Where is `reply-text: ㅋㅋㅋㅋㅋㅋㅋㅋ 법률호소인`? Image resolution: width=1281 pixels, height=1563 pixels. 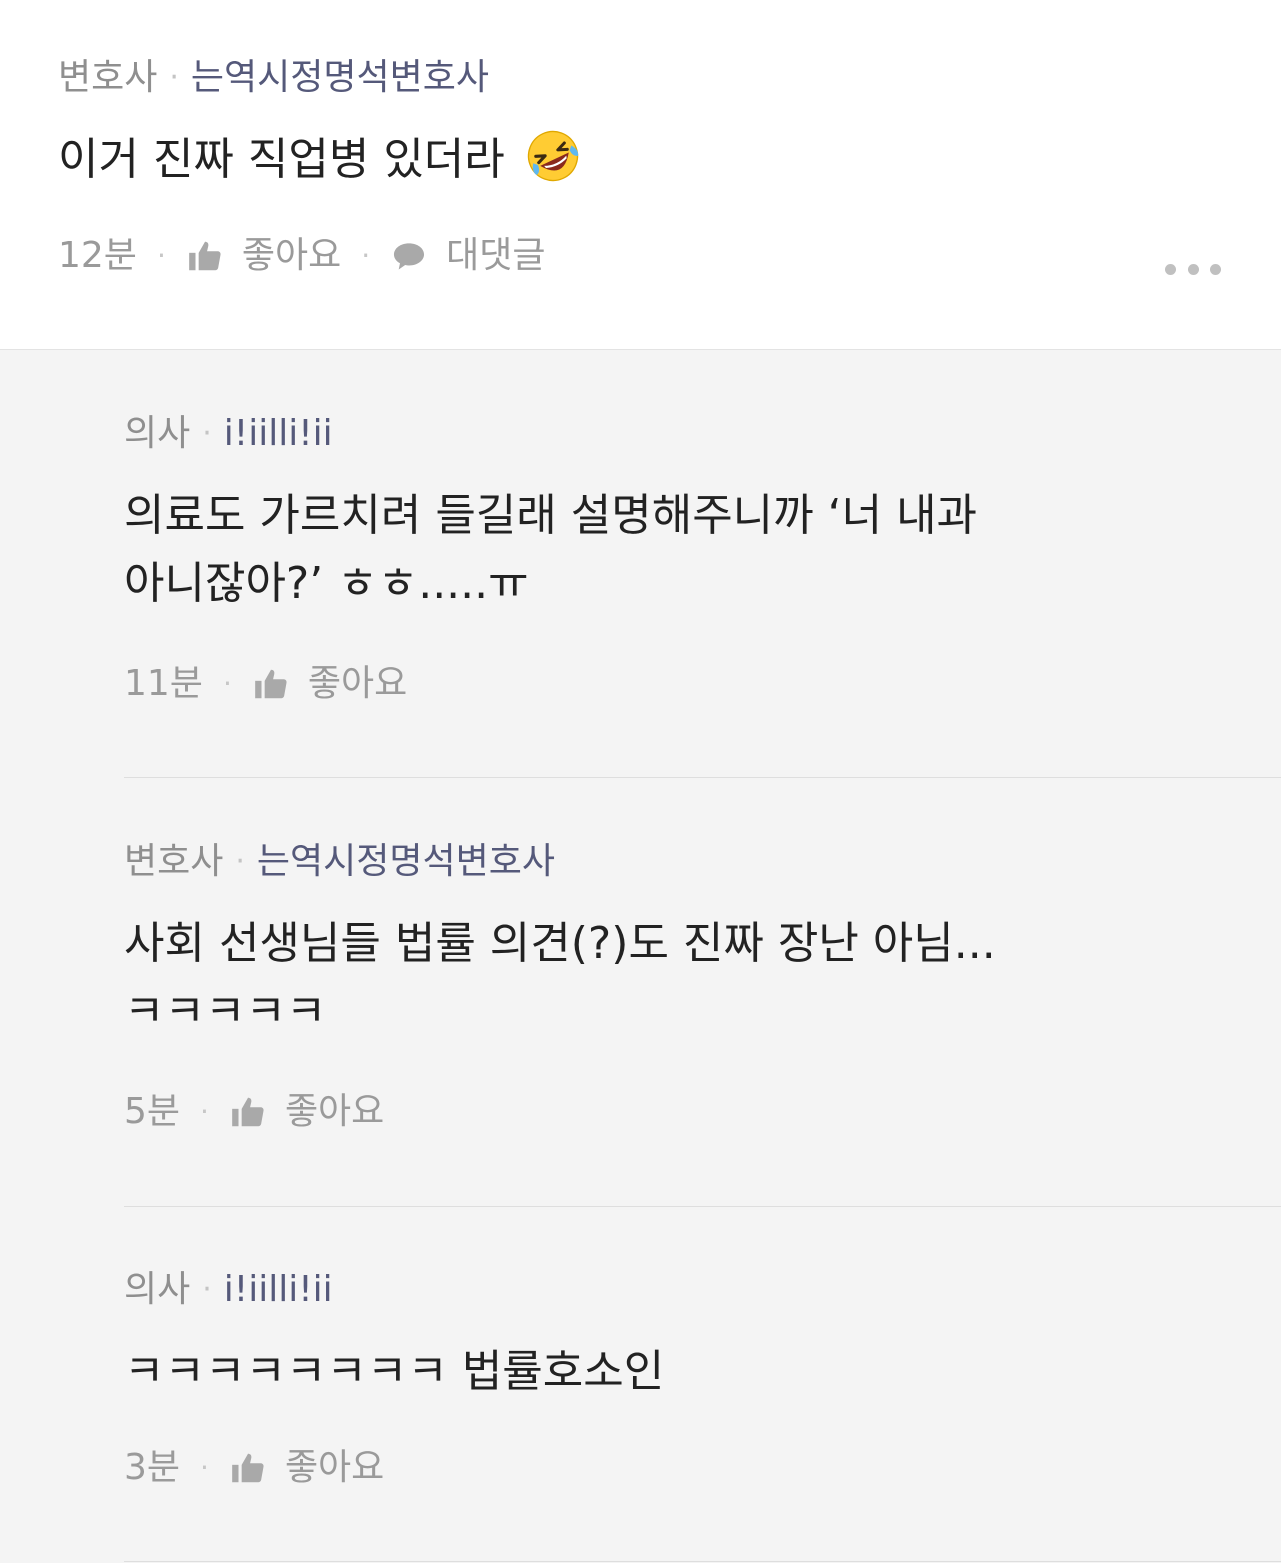
reply-text: ㅋㅋㅋㅋㅋㅋㅋㅋ 법률호소인 is located at coordinates (604, 1372).